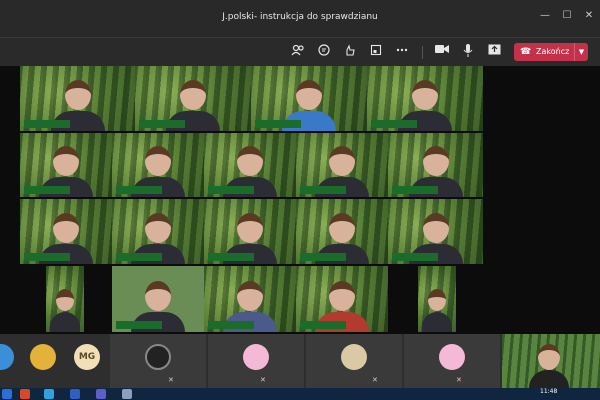  I want to click on self-view-video, so click(551, 361).